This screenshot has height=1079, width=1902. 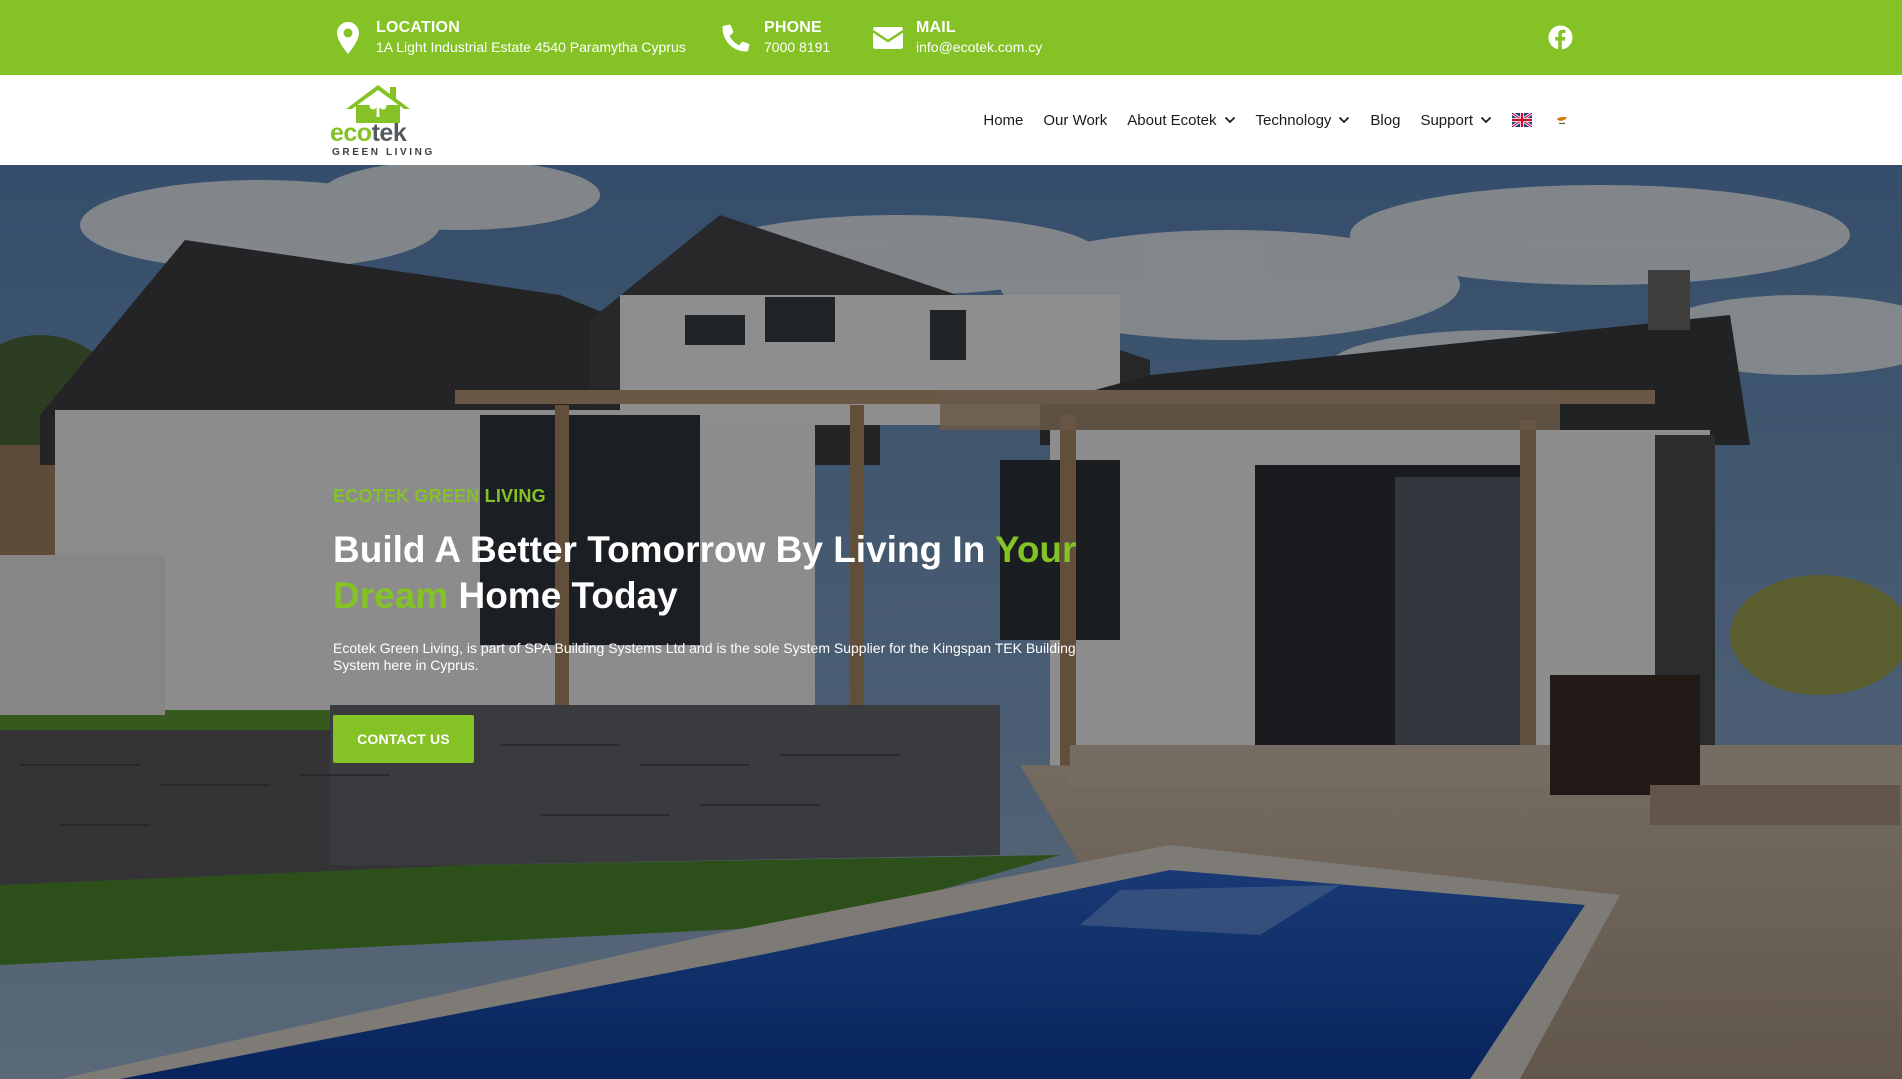 I want to click on uk-flag-icon, so click(x=1522, y=120).